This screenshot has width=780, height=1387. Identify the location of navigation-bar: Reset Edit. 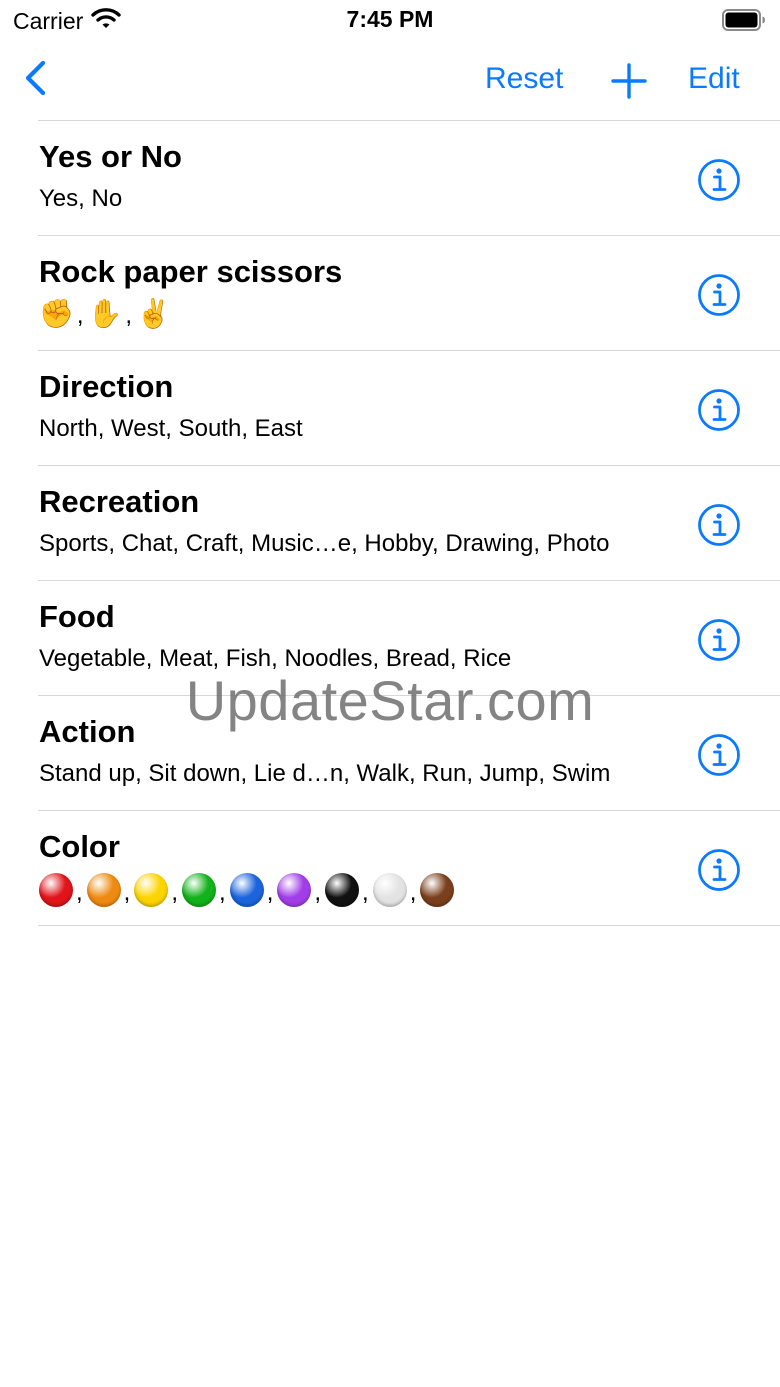
(390, 81).